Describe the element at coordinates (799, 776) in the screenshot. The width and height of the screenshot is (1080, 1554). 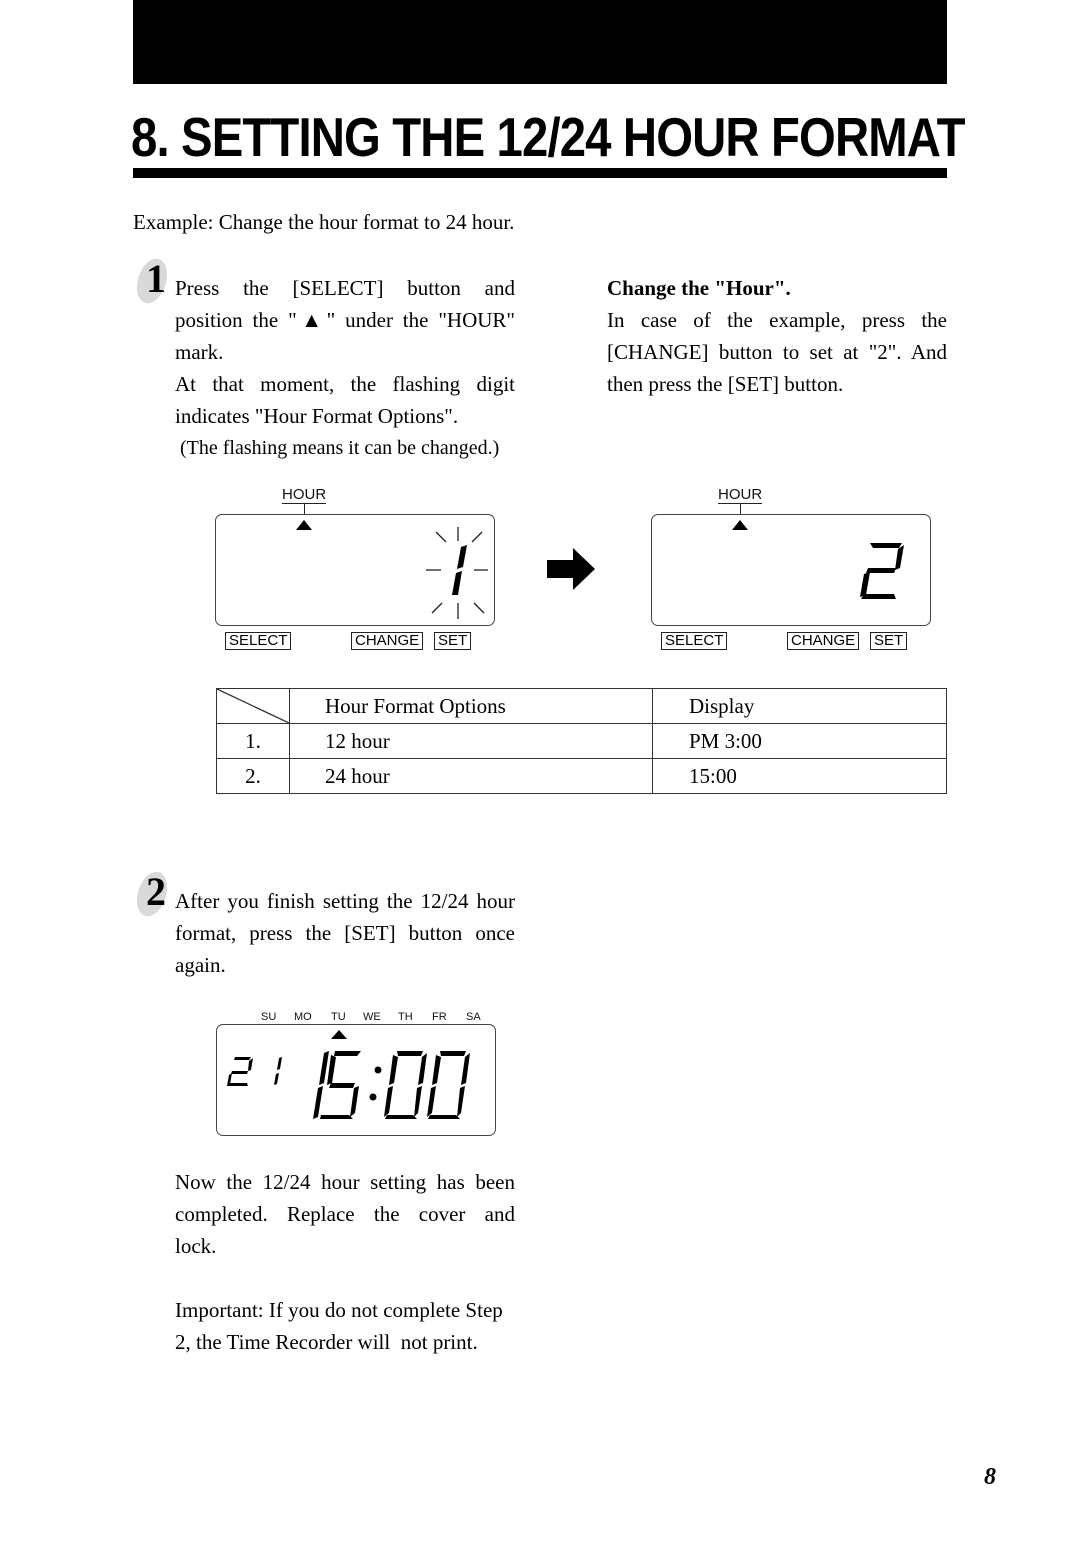
I see `table-cell-display: 15:00` at that location.